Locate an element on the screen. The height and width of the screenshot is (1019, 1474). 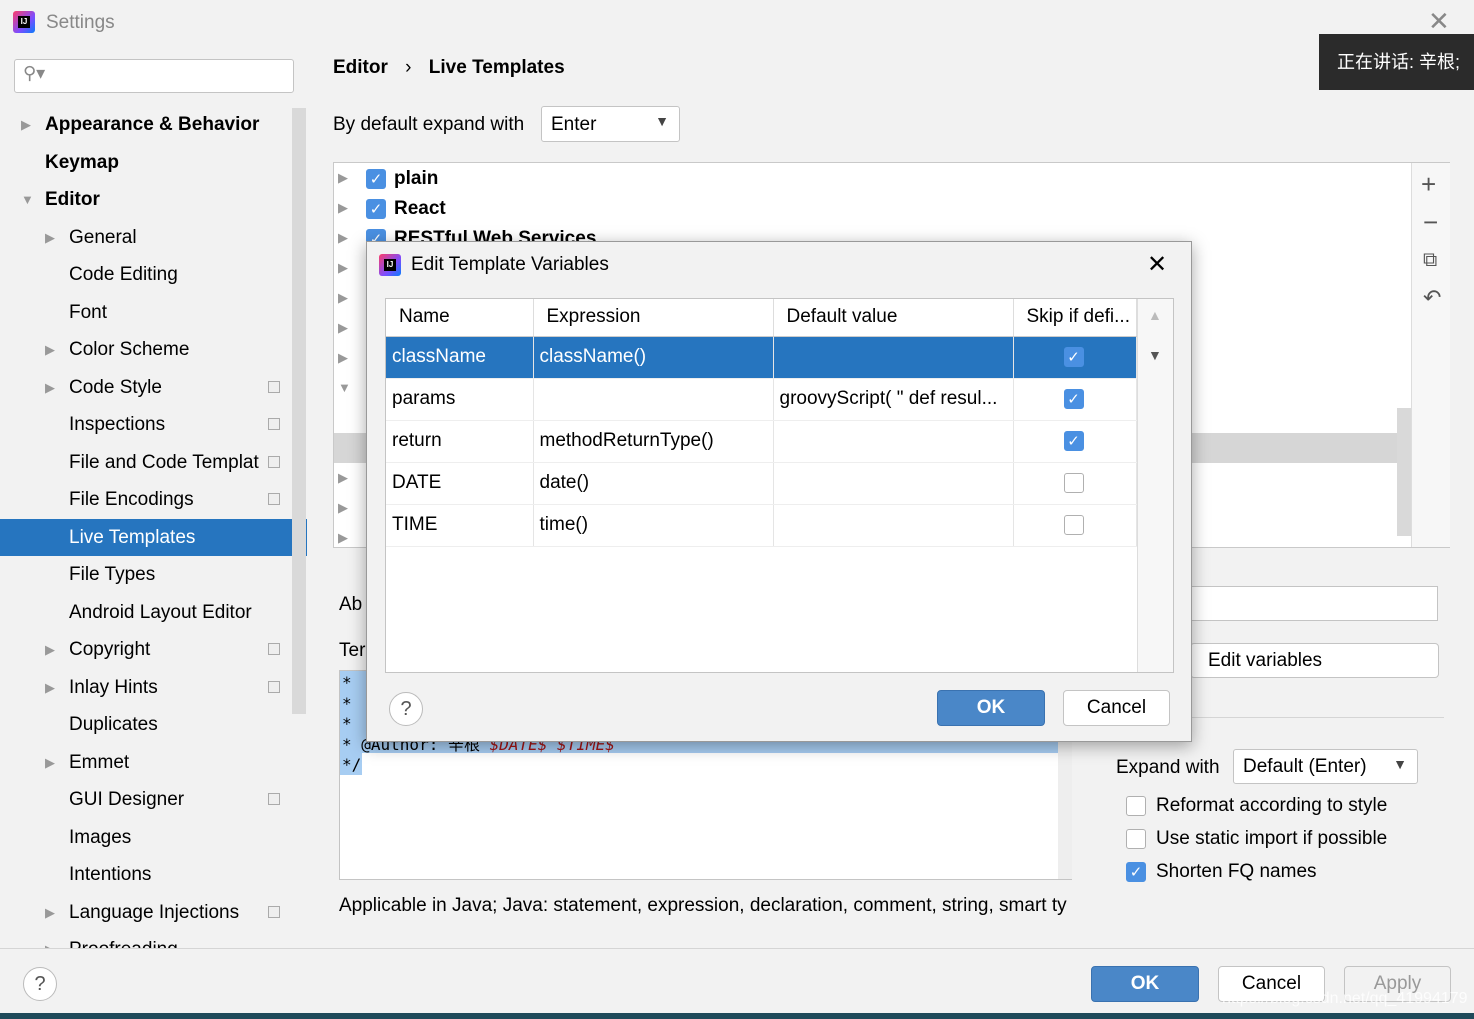
dialog-ok-button: OK is located at coordinates (991, 708).